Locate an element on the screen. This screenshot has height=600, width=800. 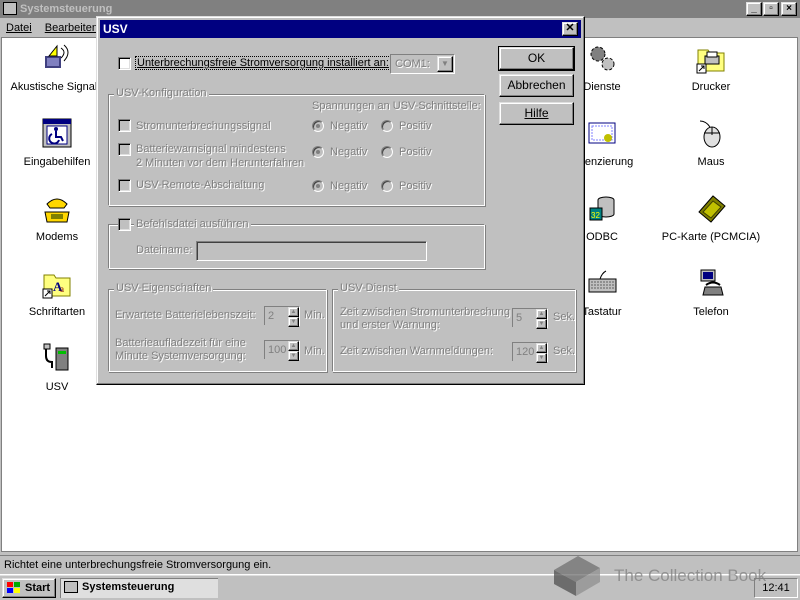
recharge-stepper: 100 ▲ ▼ is located at coordinates (282, 350).